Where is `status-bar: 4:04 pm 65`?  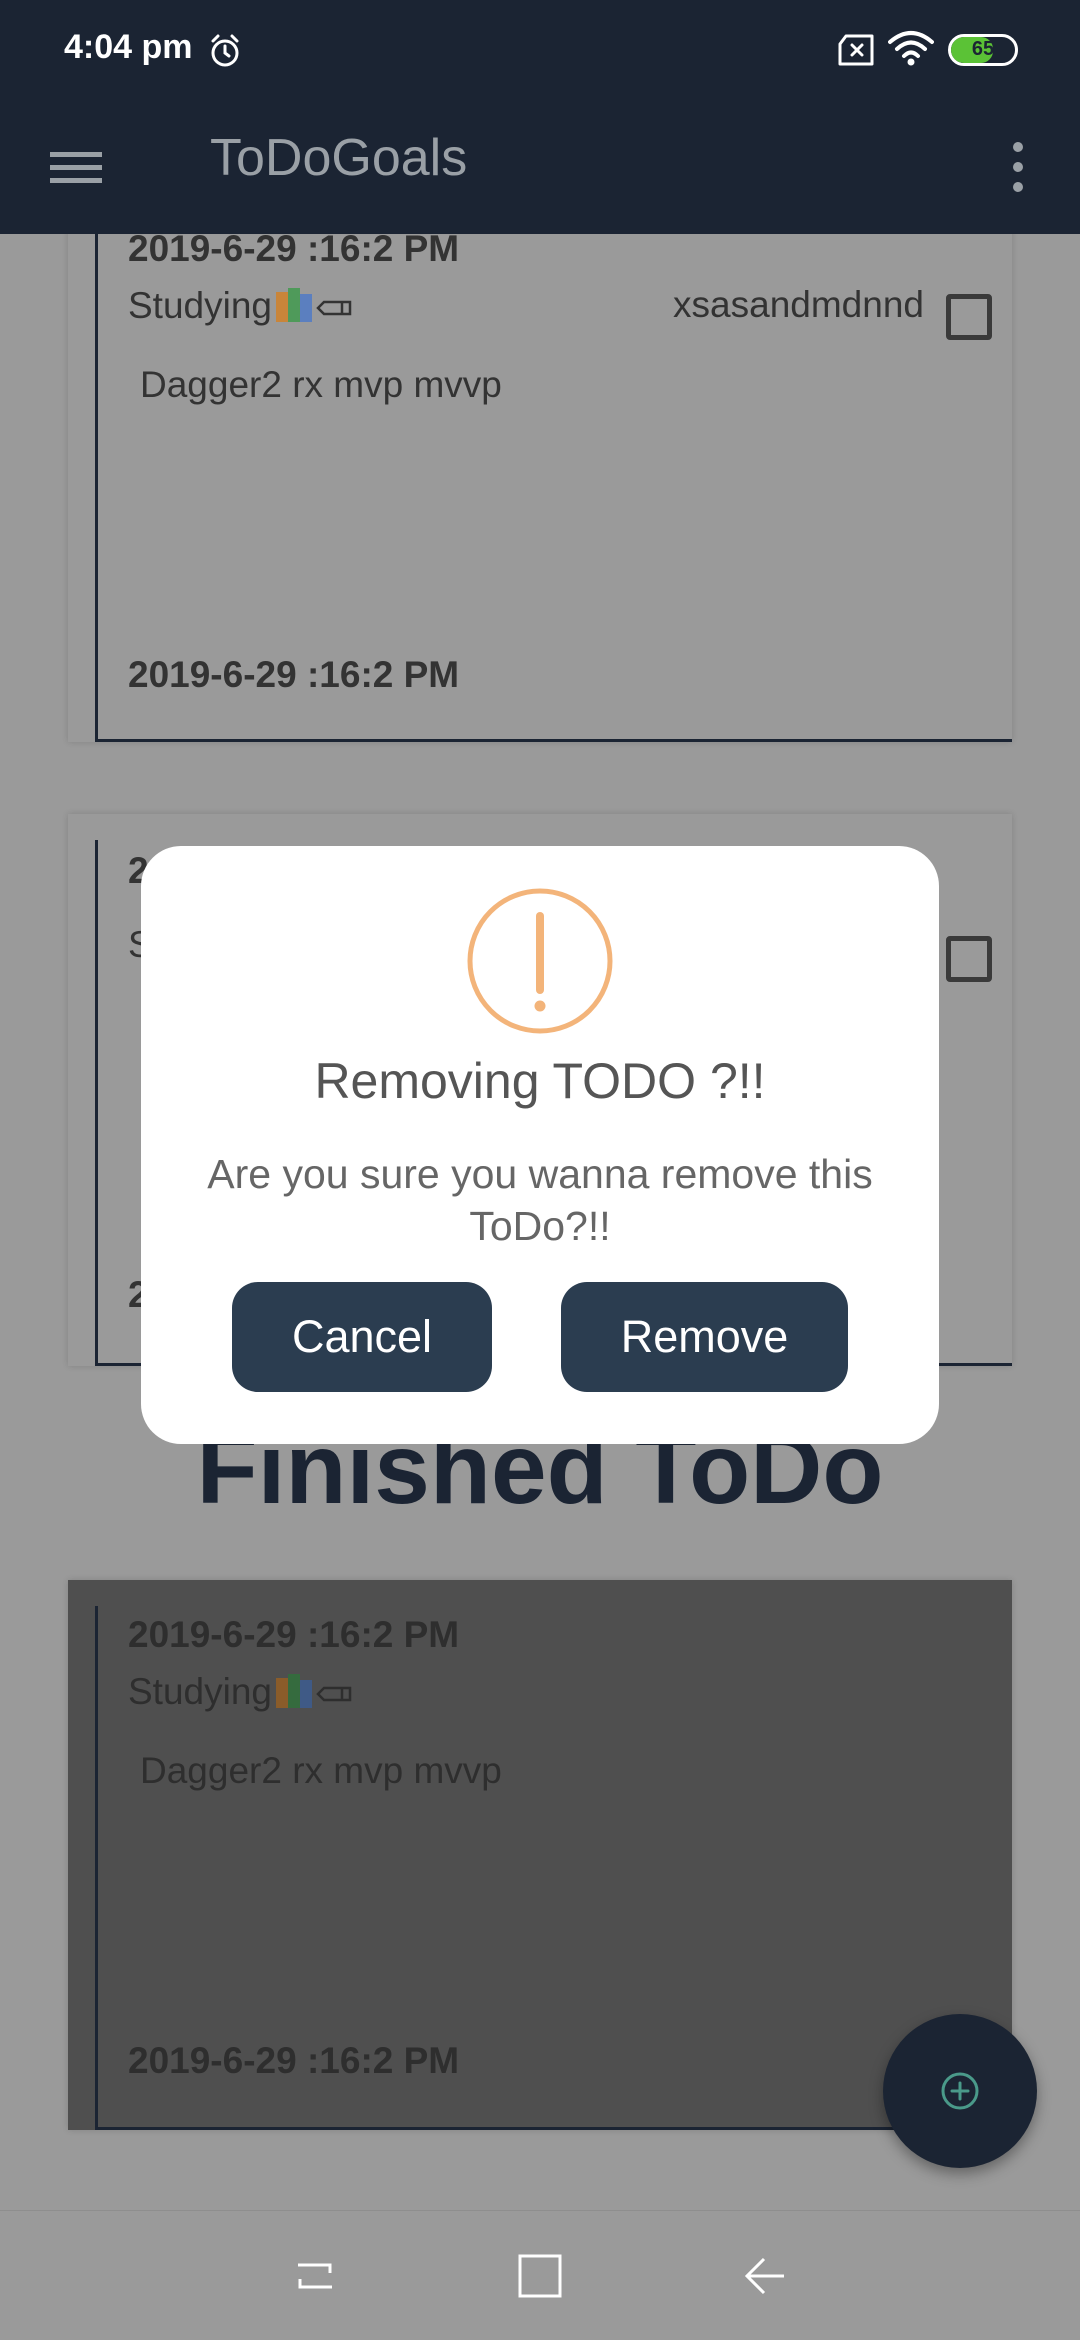
status-bar: 4:04 pm 65 is located at coordinates (540, 50).